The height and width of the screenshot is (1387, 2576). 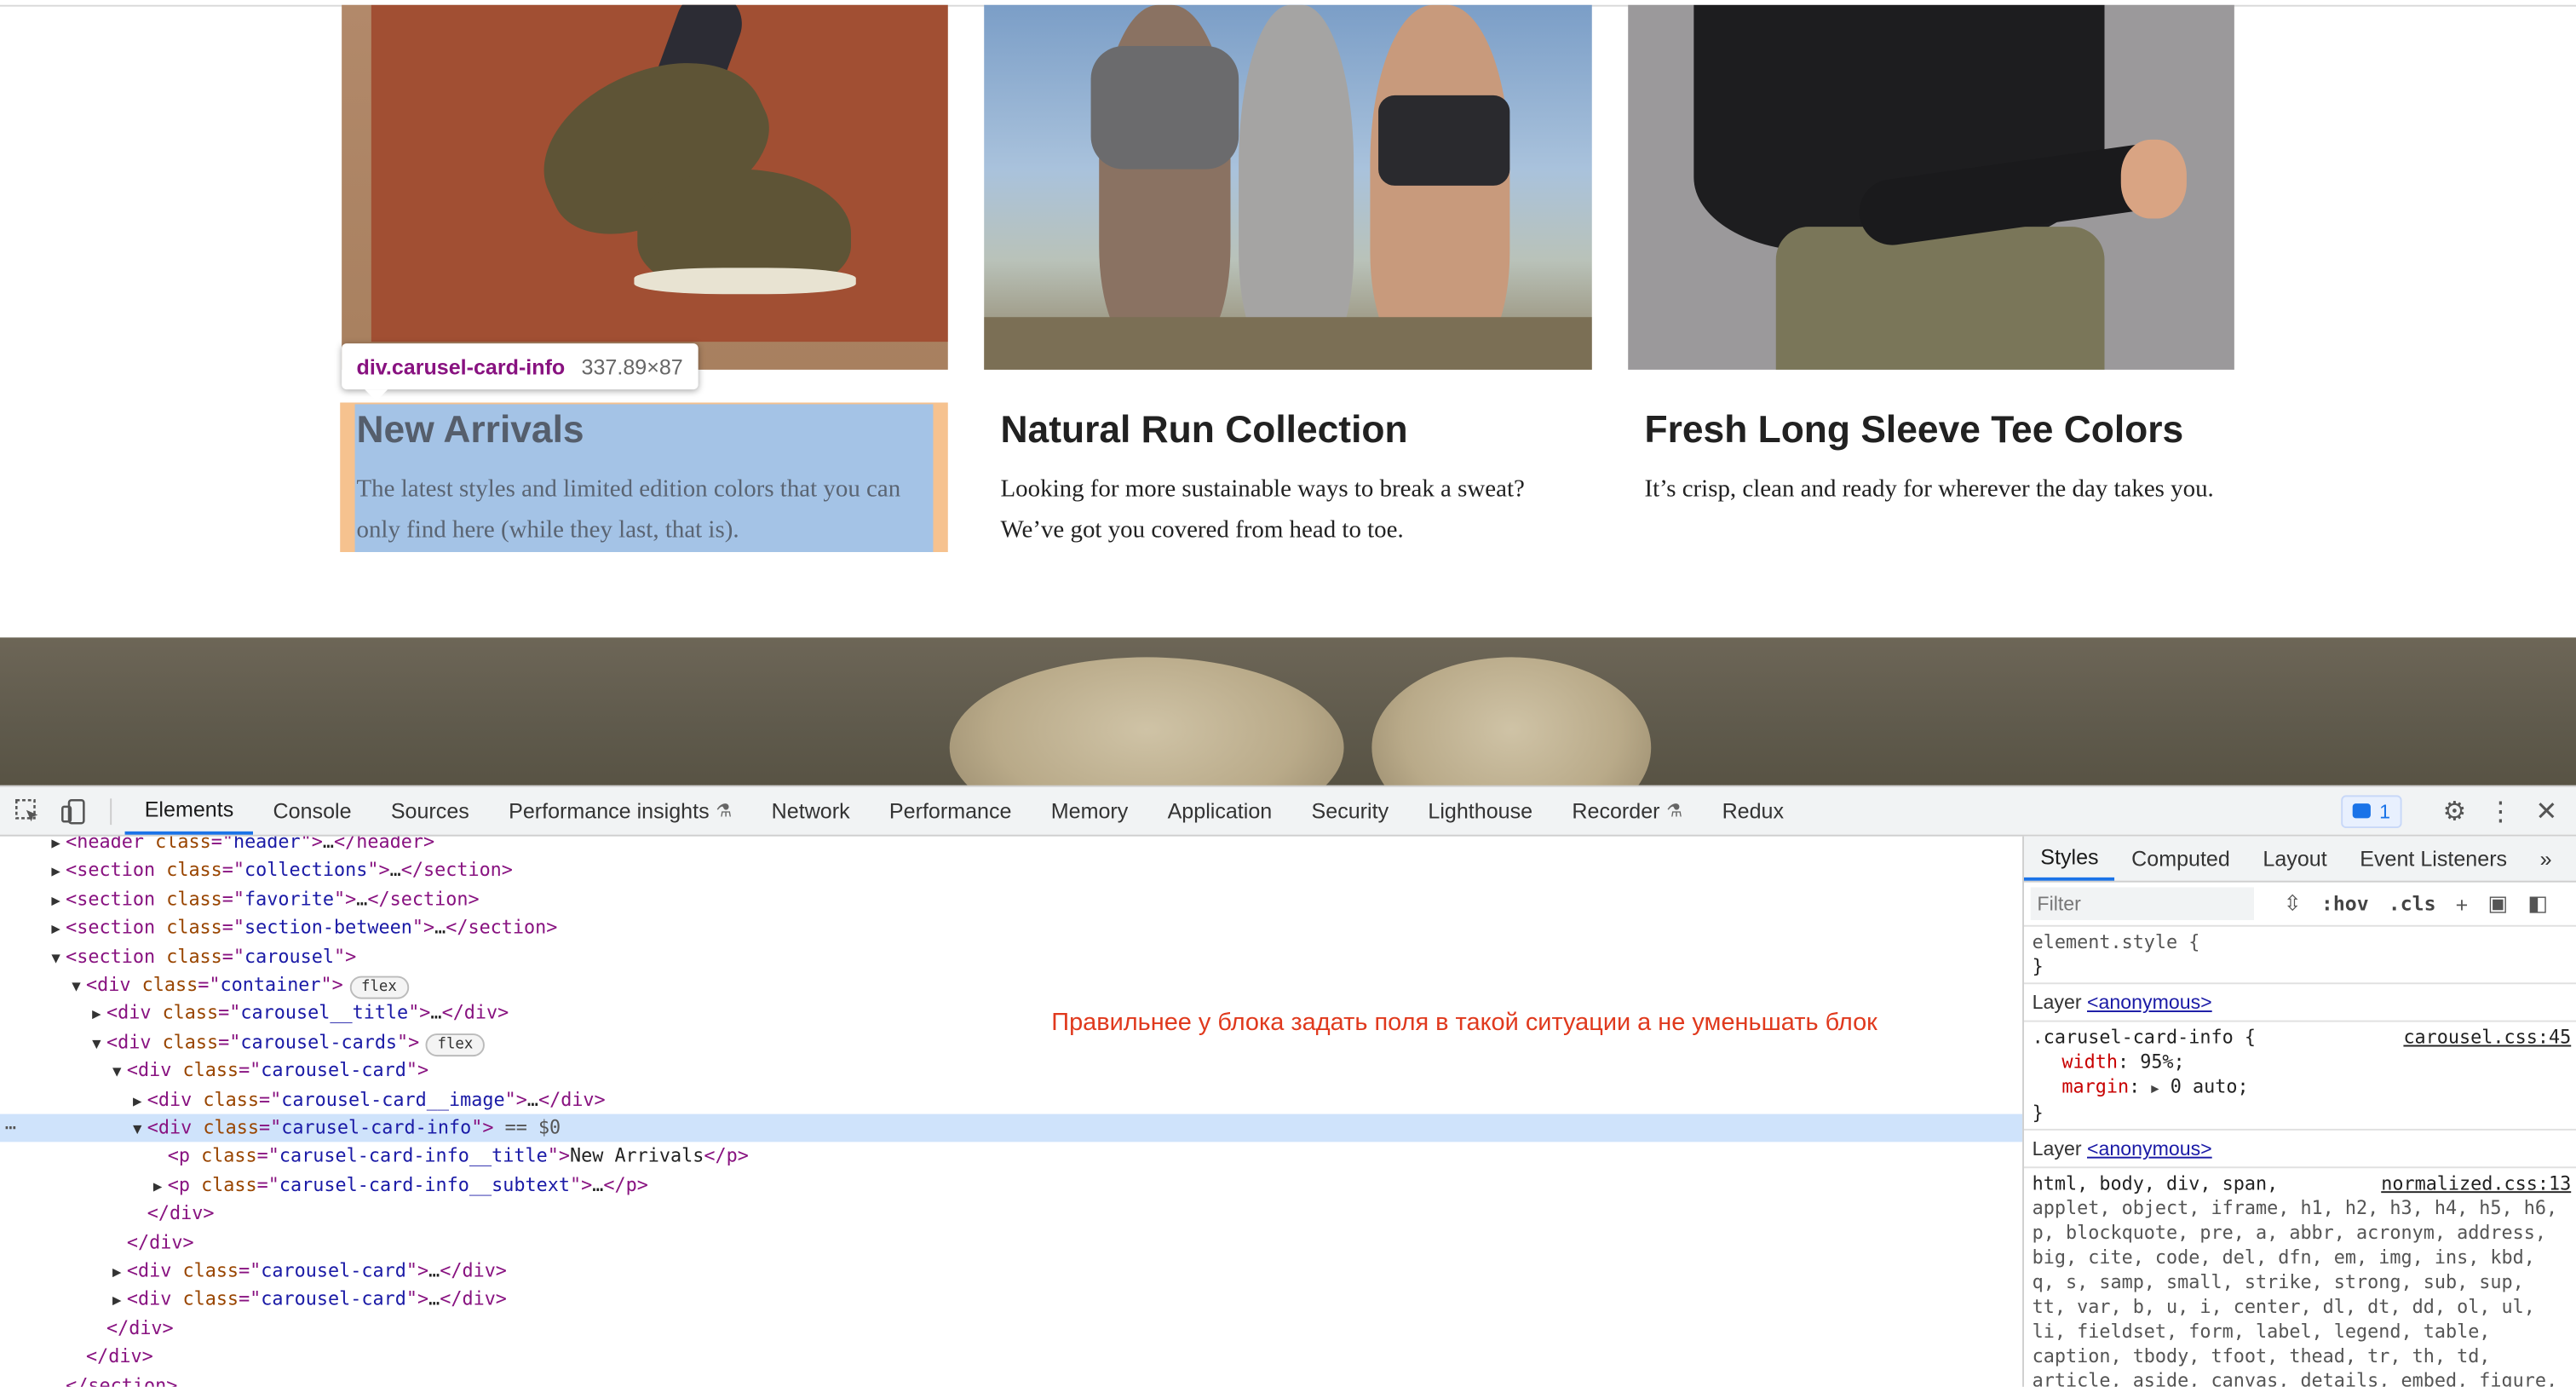 I want to click on device-toolbar-icon, so click(x=74, y=811).